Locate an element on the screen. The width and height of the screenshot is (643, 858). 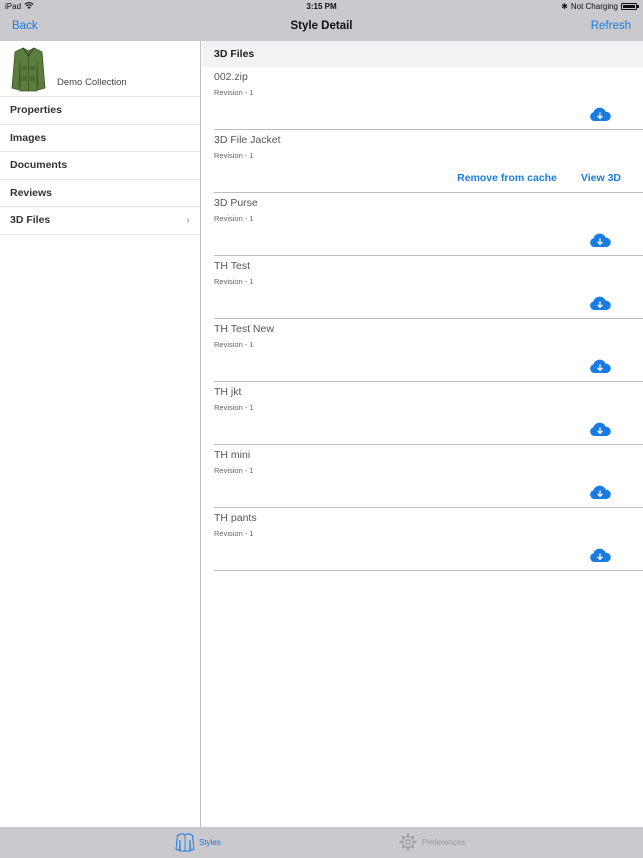
file-row: 002.zip Revision - 1 is located at coordinates (428, 98).